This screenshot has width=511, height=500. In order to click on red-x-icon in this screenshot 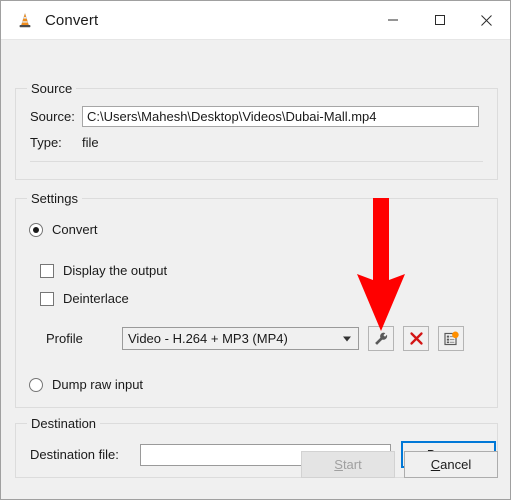, I will do `click(416, 338)`.